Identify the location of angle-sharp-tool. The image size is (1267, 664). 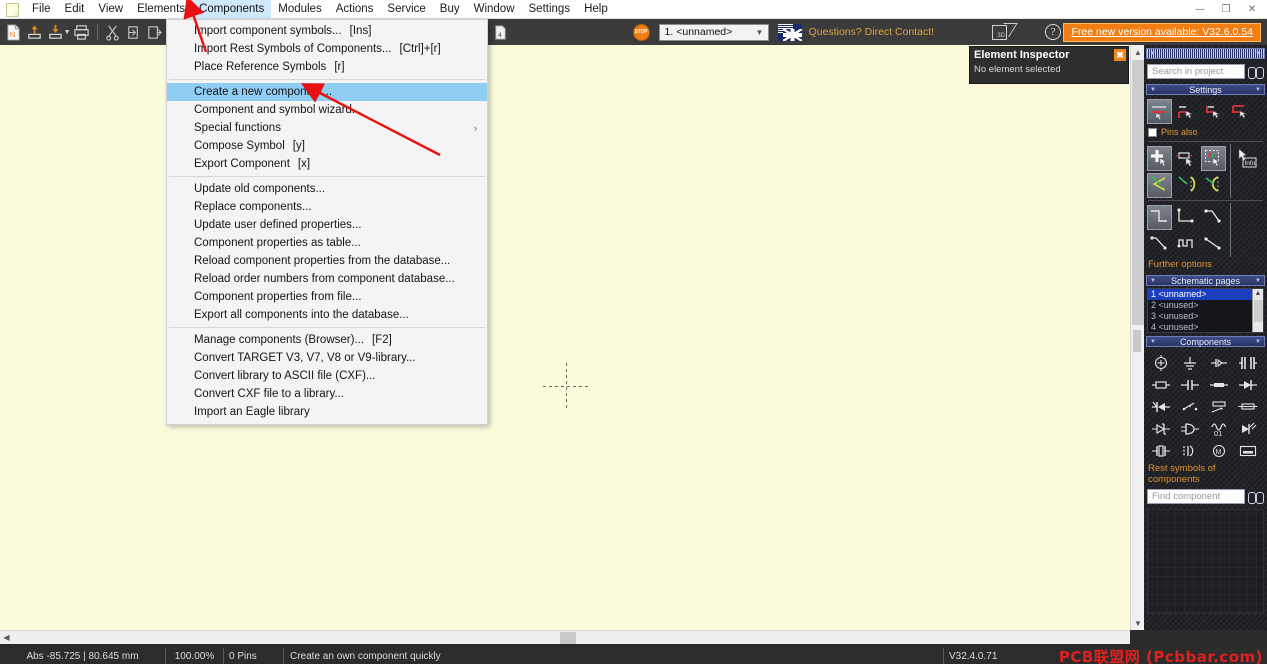
(1159, 185).